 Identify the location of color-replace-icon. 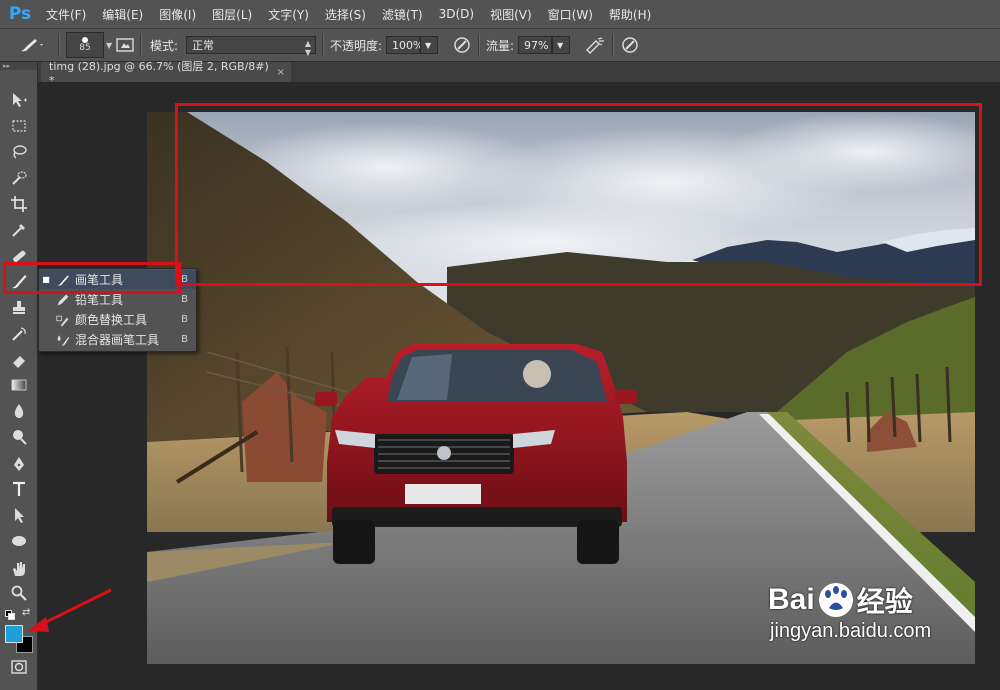
(63, 320).